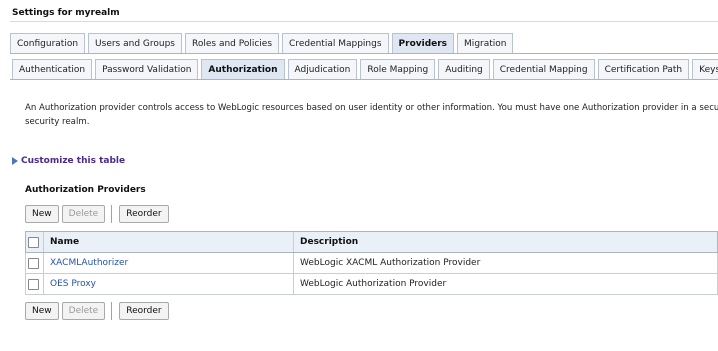 Image resolution: width=718 pixels, height=351 pixels. What do you see at coordinates (169, 242) in the screenshot?
I see `column-header-name: Name` at bounding box center [169, 242].